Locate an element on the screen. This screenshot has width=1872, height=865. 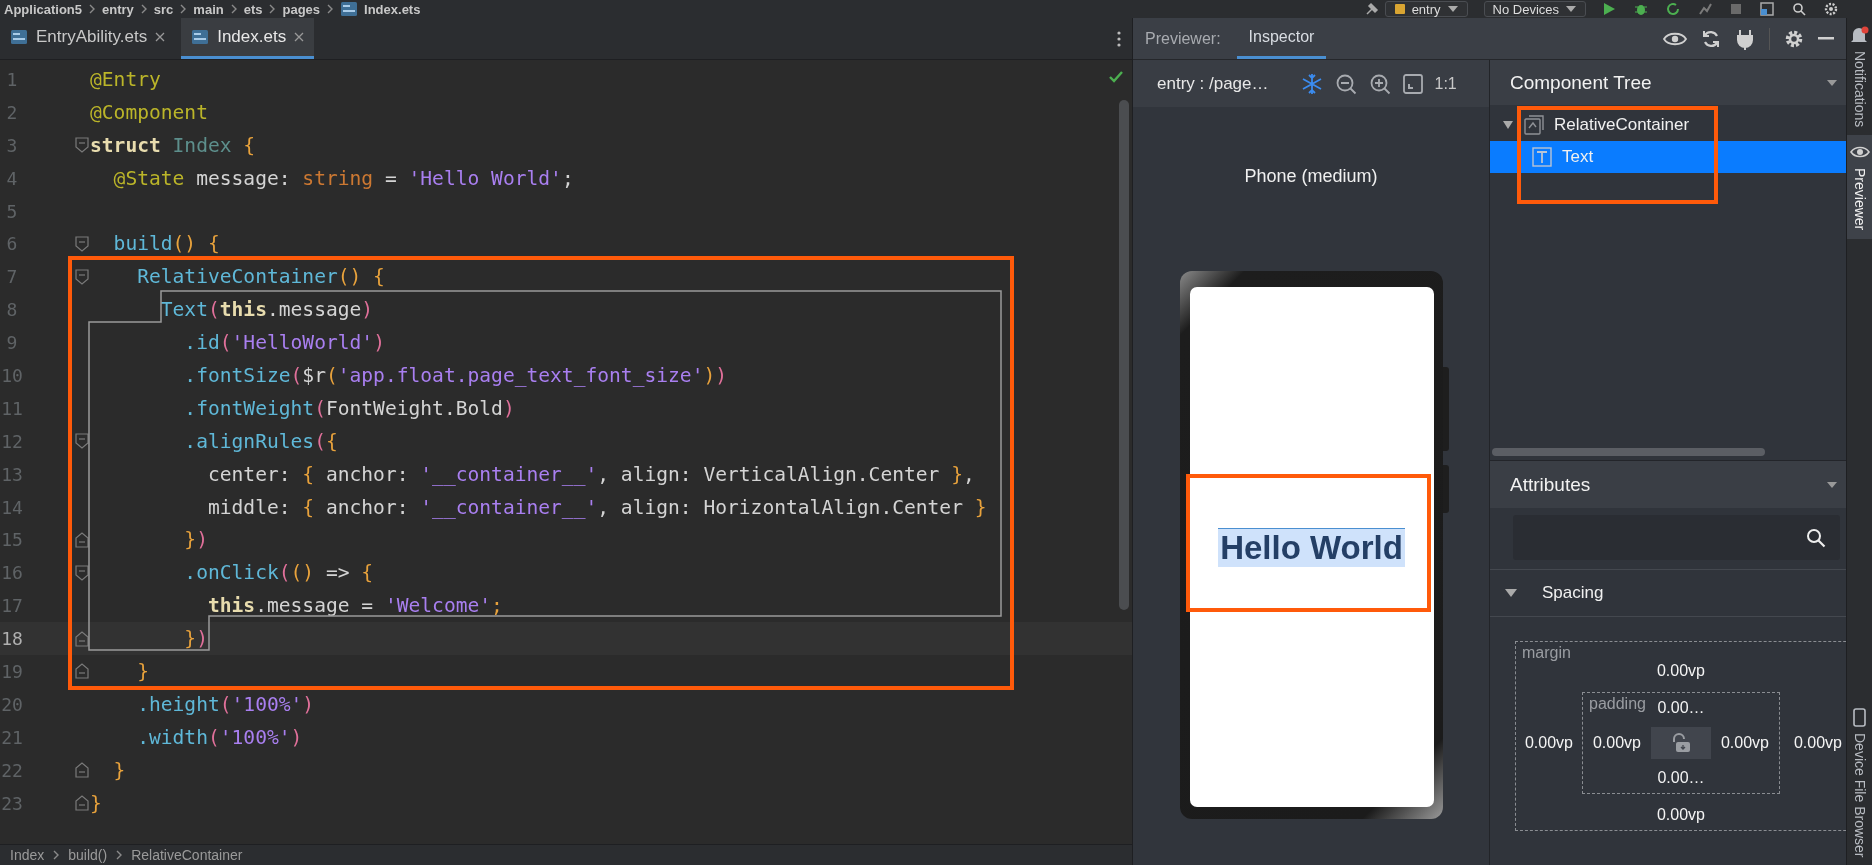
line-number: 18 is located at coordinates (12, 639).